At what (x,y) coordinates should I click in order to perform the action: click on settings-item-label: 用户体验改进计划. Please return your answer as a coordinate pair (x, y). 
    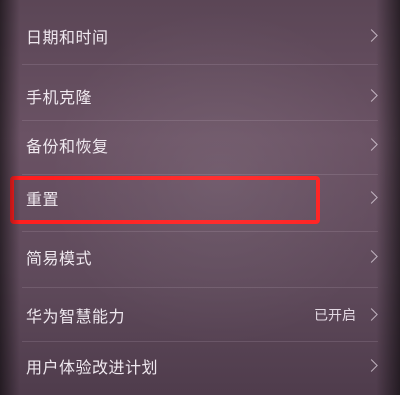
    Looking at the image, I should click on (92, 367).